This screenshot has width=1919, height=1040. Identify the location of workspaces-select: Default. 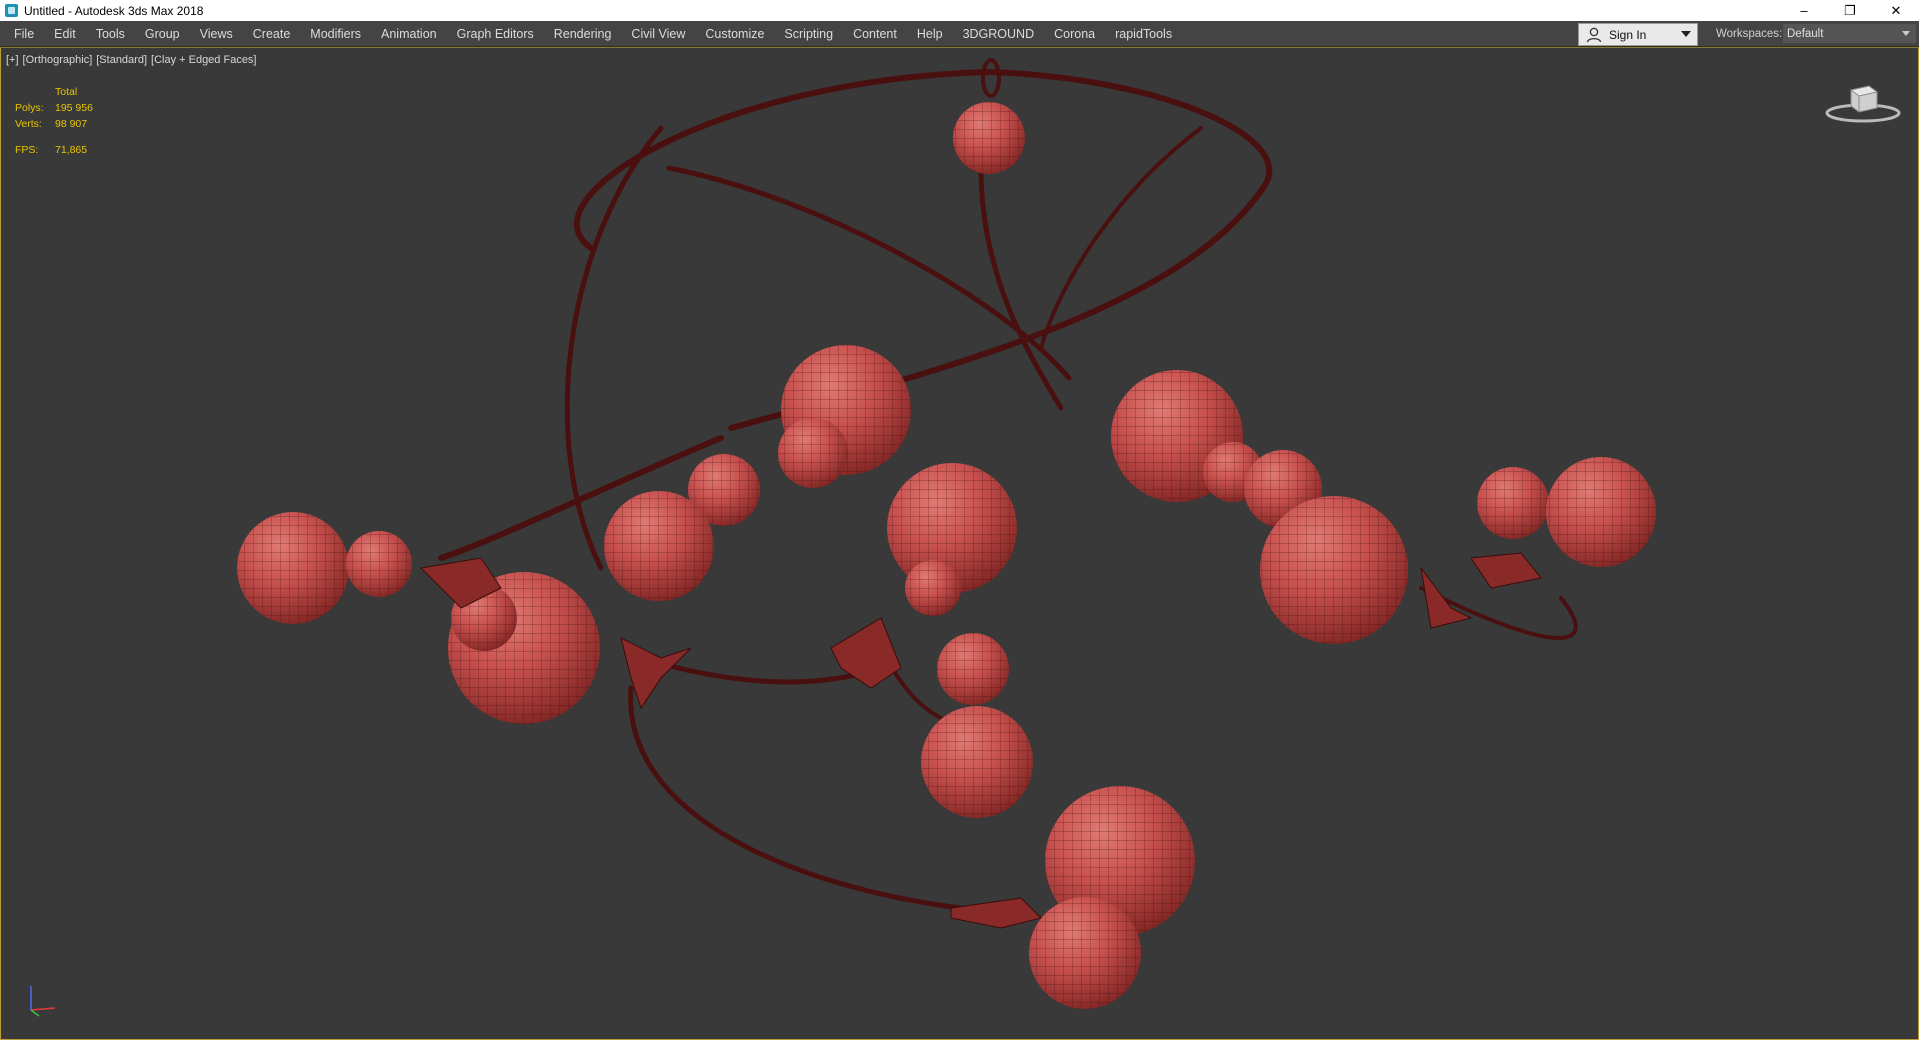
(1849, 33).